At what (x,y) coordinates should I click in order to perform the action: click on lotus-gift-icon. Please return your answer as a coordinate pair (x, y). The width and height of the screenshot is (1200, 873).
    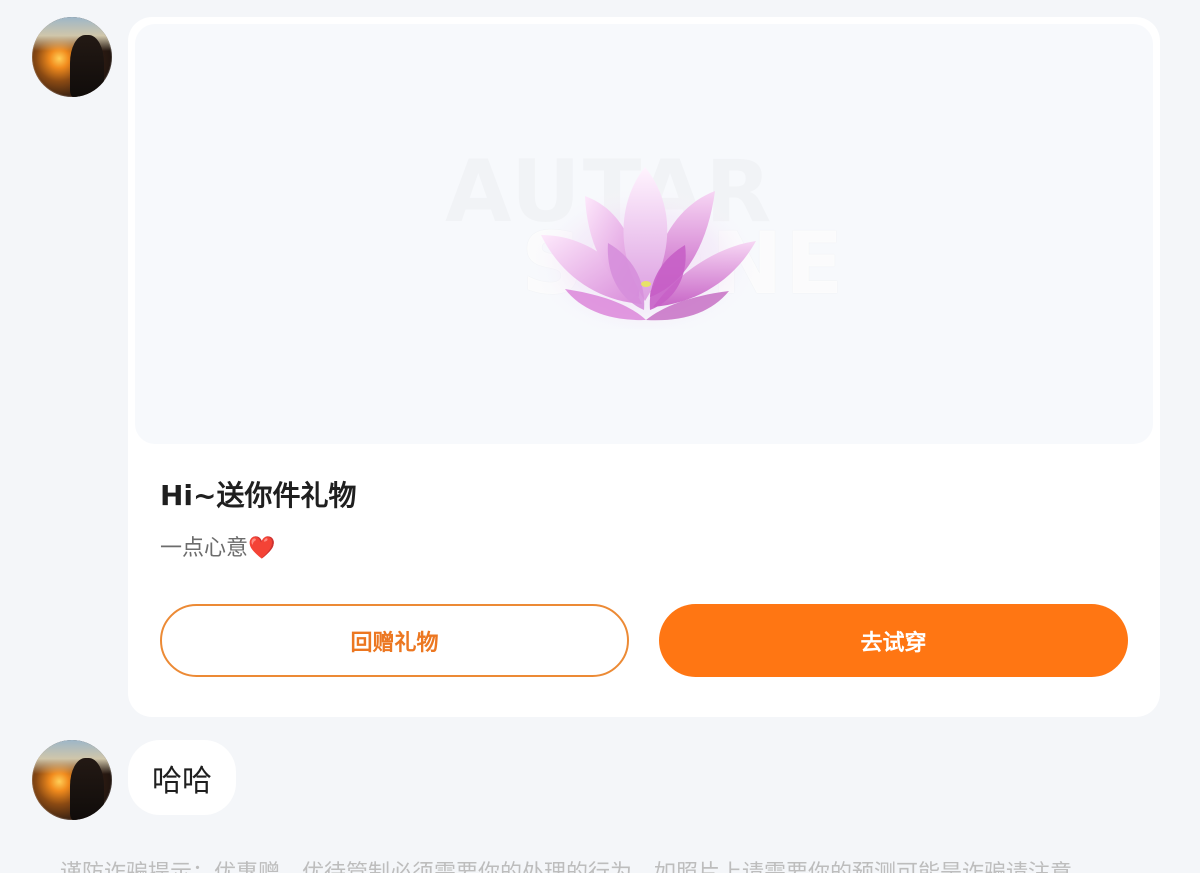
    Looking at the image, I should click on (645, 246).